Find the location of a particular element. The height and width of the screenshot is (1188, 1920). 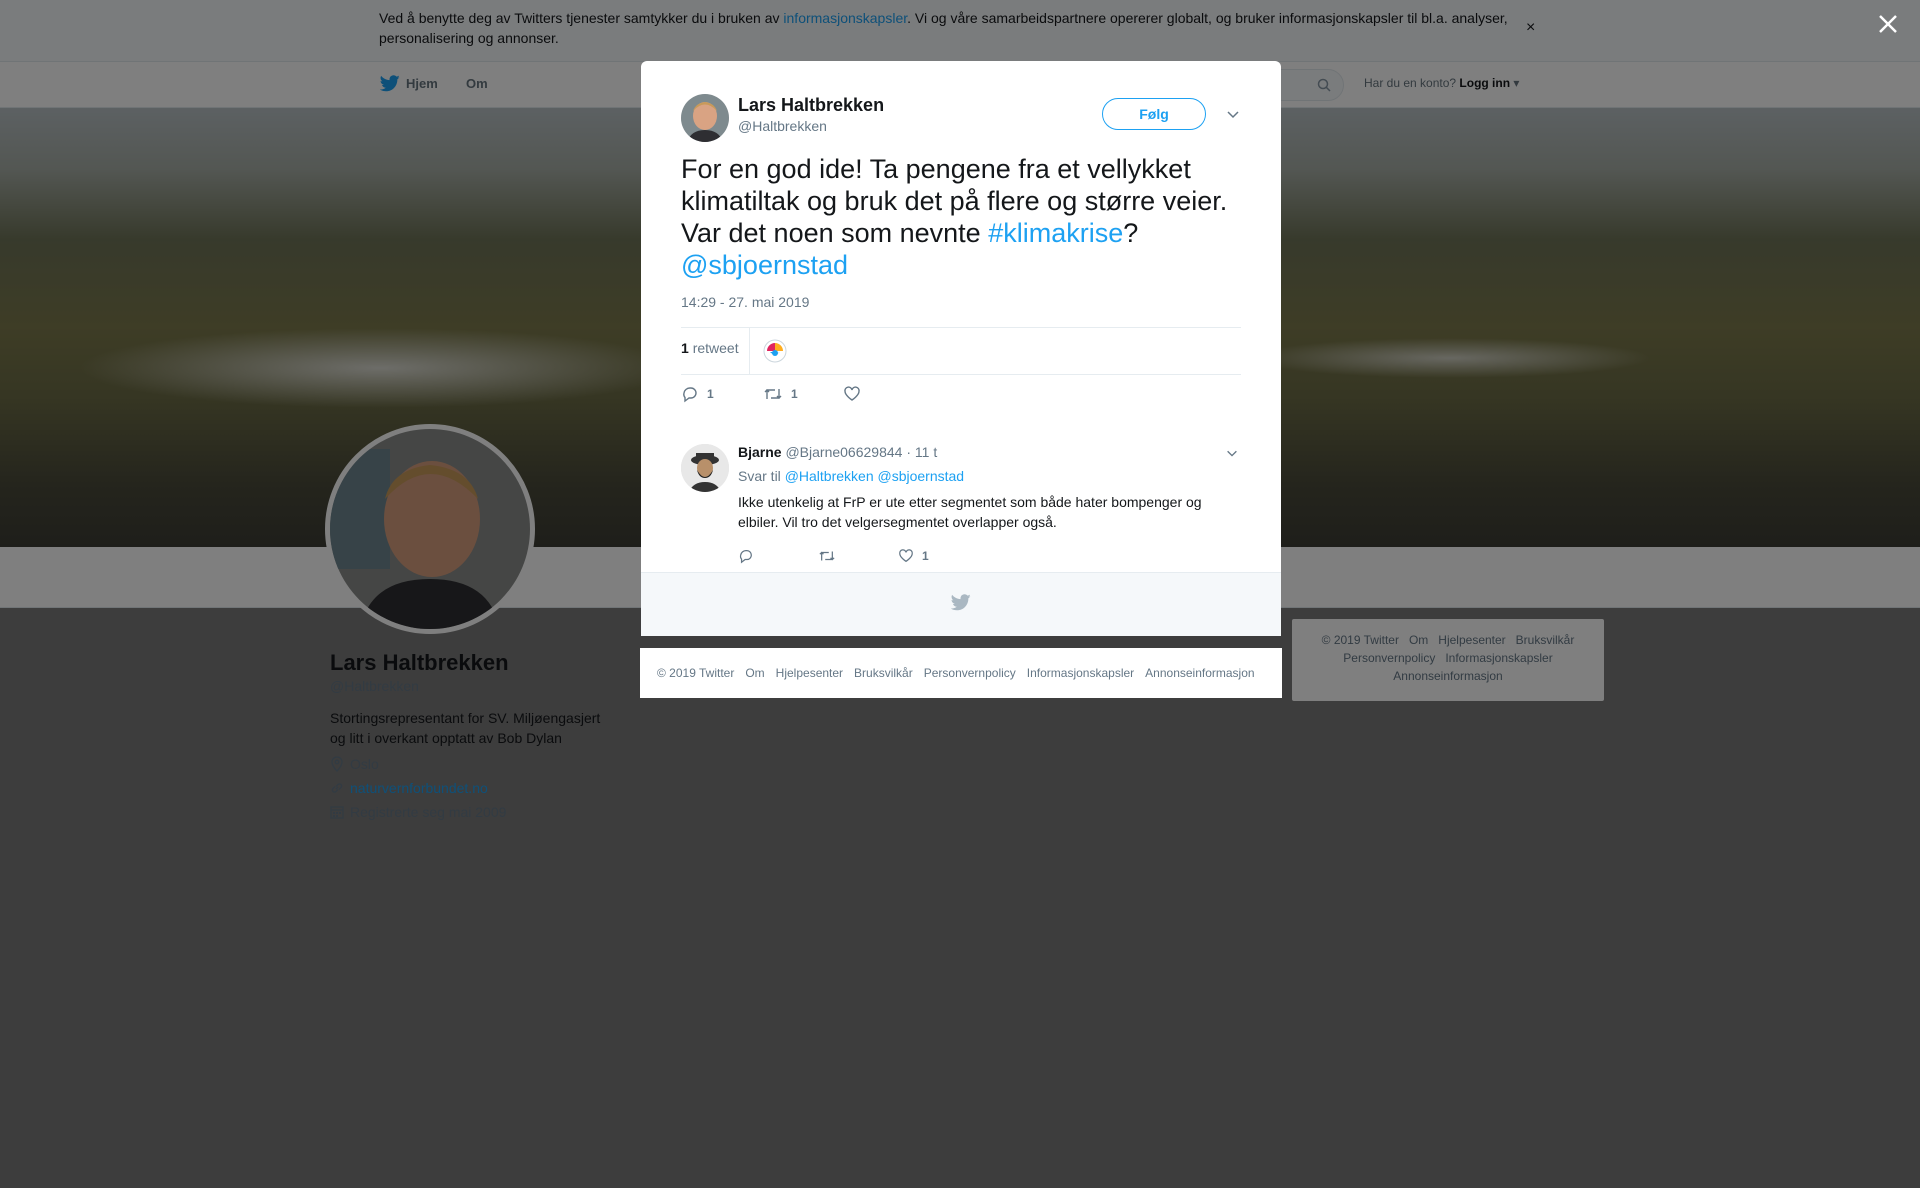

reply-to-line: Svar til @Haltbrekken @sbjoernstad is located at coordinates (851, 476).